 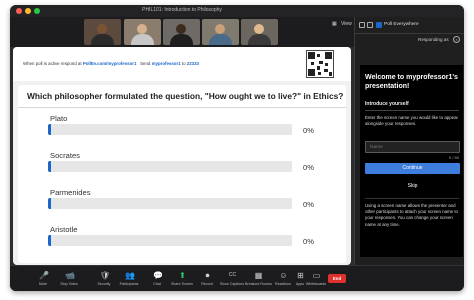 What do you see at coordinates (105, 275) in the screenshot?
I see `shield-icon: 🛡` at bounding box center [105, 275].